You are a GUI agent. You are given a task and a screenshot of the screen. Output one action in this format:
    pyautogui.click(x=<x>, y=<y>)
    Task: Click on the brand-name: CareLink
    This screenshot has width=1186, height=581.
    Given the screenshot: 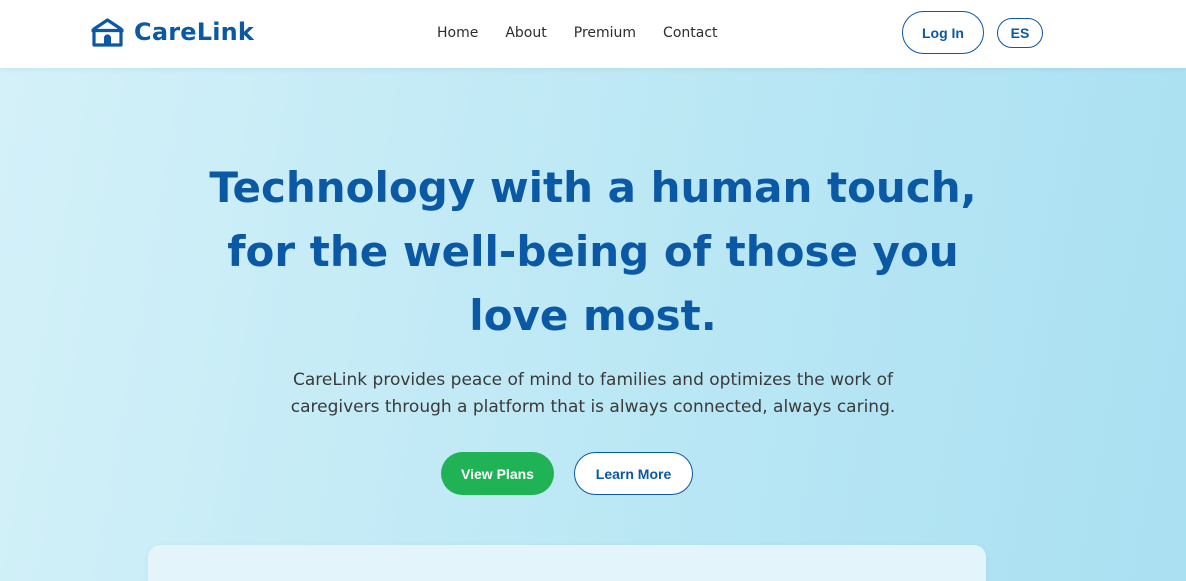 What is the action you would take?
    pyautogui.click(x=194, y=32)
    